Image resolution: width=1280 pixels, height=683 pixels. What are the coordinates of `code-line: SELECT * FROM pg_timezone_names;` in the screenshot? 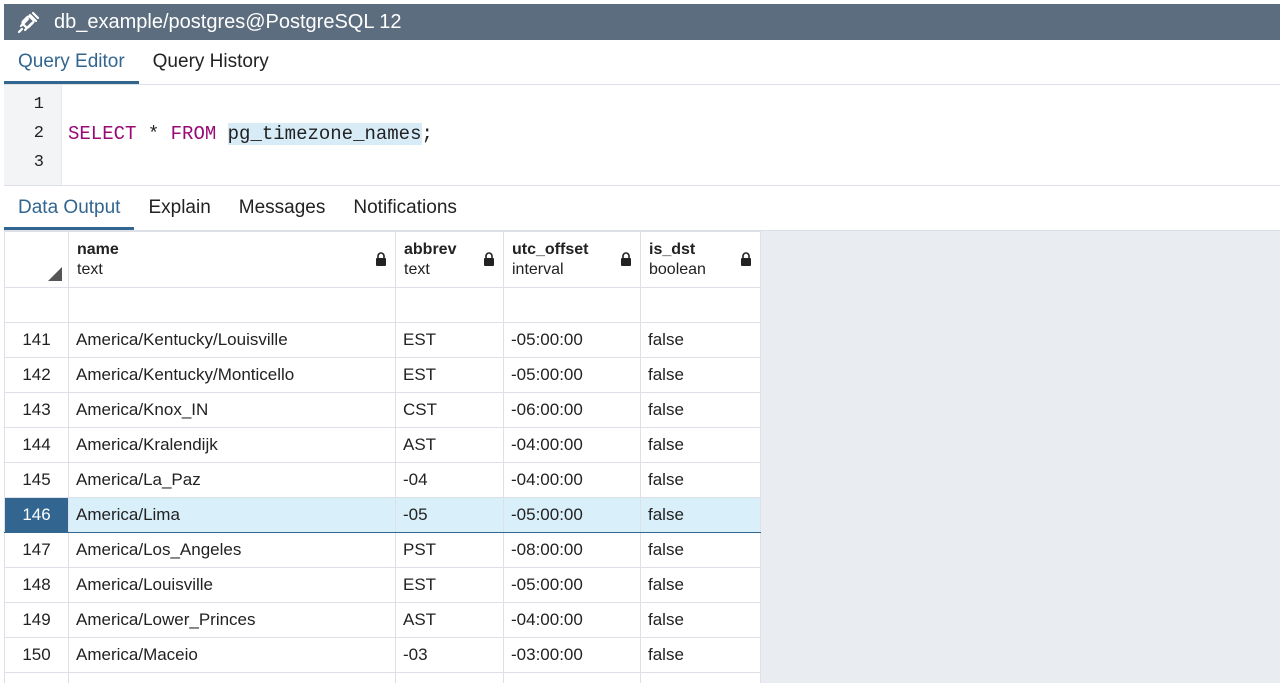 It's located at (250, 134).